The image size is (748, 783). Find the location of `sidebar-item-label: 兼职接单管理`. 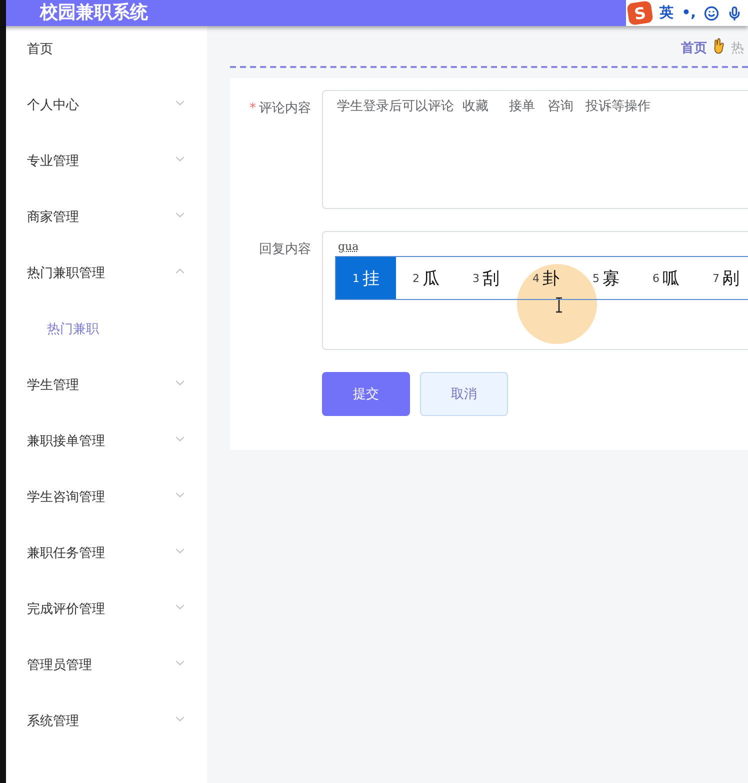

sidebar-item-label: 兼职接单管理 is located at coordinates (66, 441).